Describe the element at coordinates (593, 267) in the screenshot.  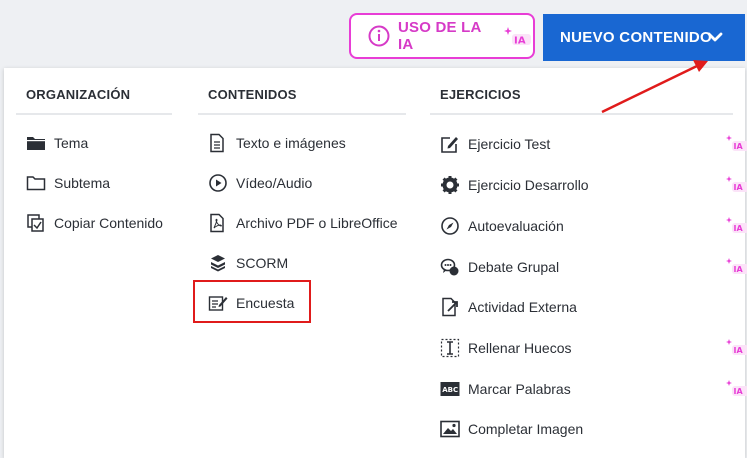
I see `menu-item-debate-grupal: Debate Grupal IA` at that location.